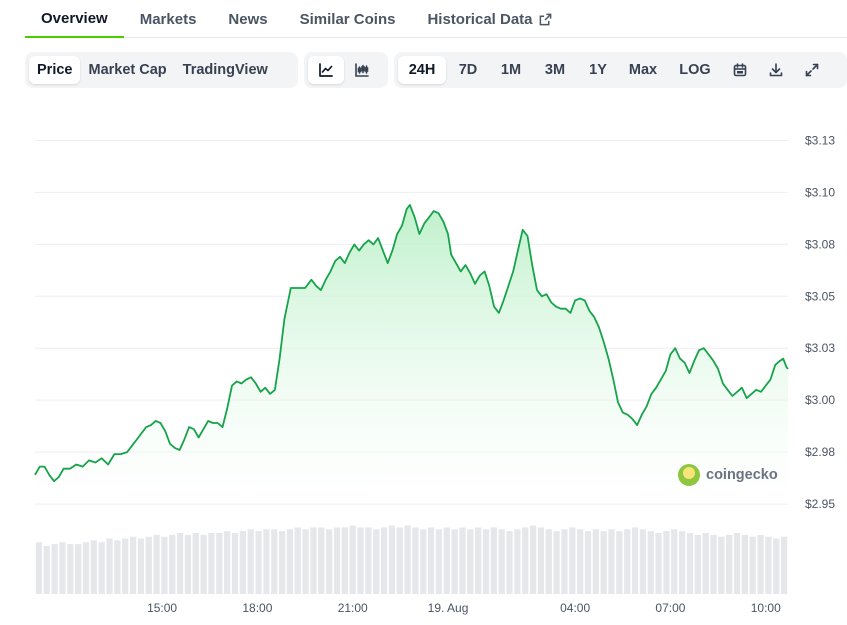 The width and height of the screenshot is (847, 625). I want to click on chart-type-switcher, so click(346, 70).